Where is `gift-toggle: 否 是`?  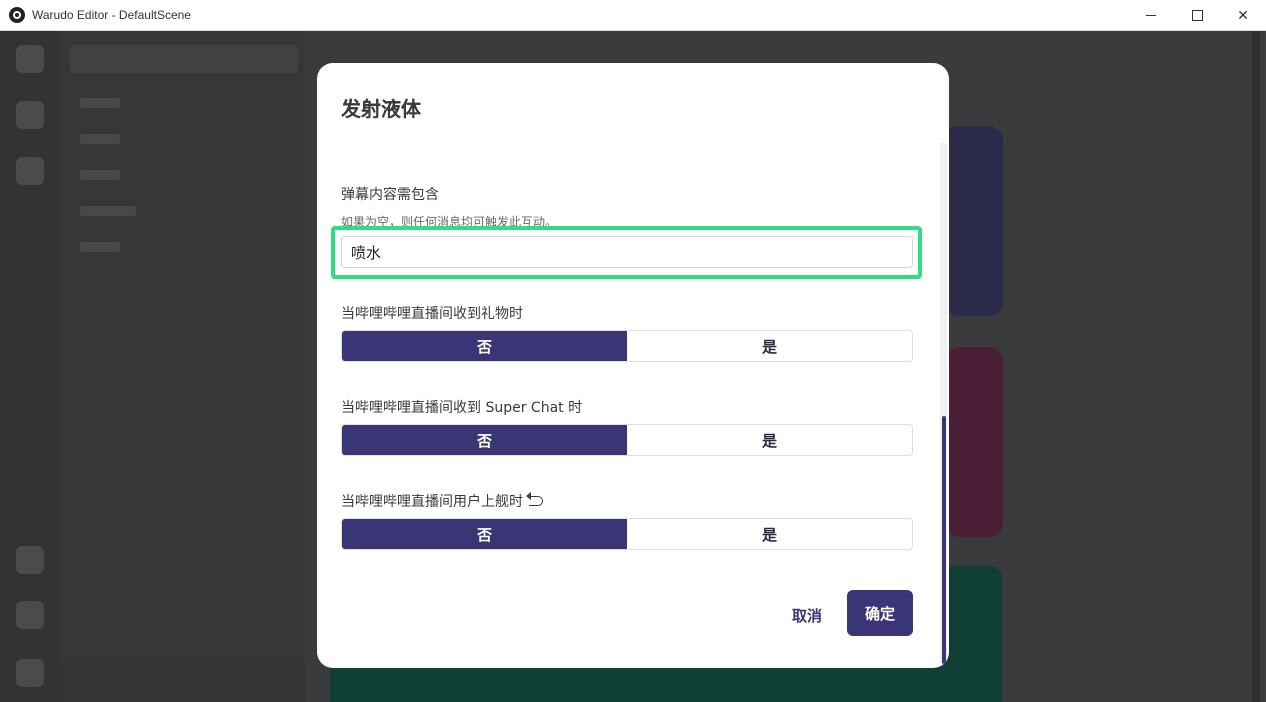 gift-toggle: 否 是 is located at coordinates (627, 346).